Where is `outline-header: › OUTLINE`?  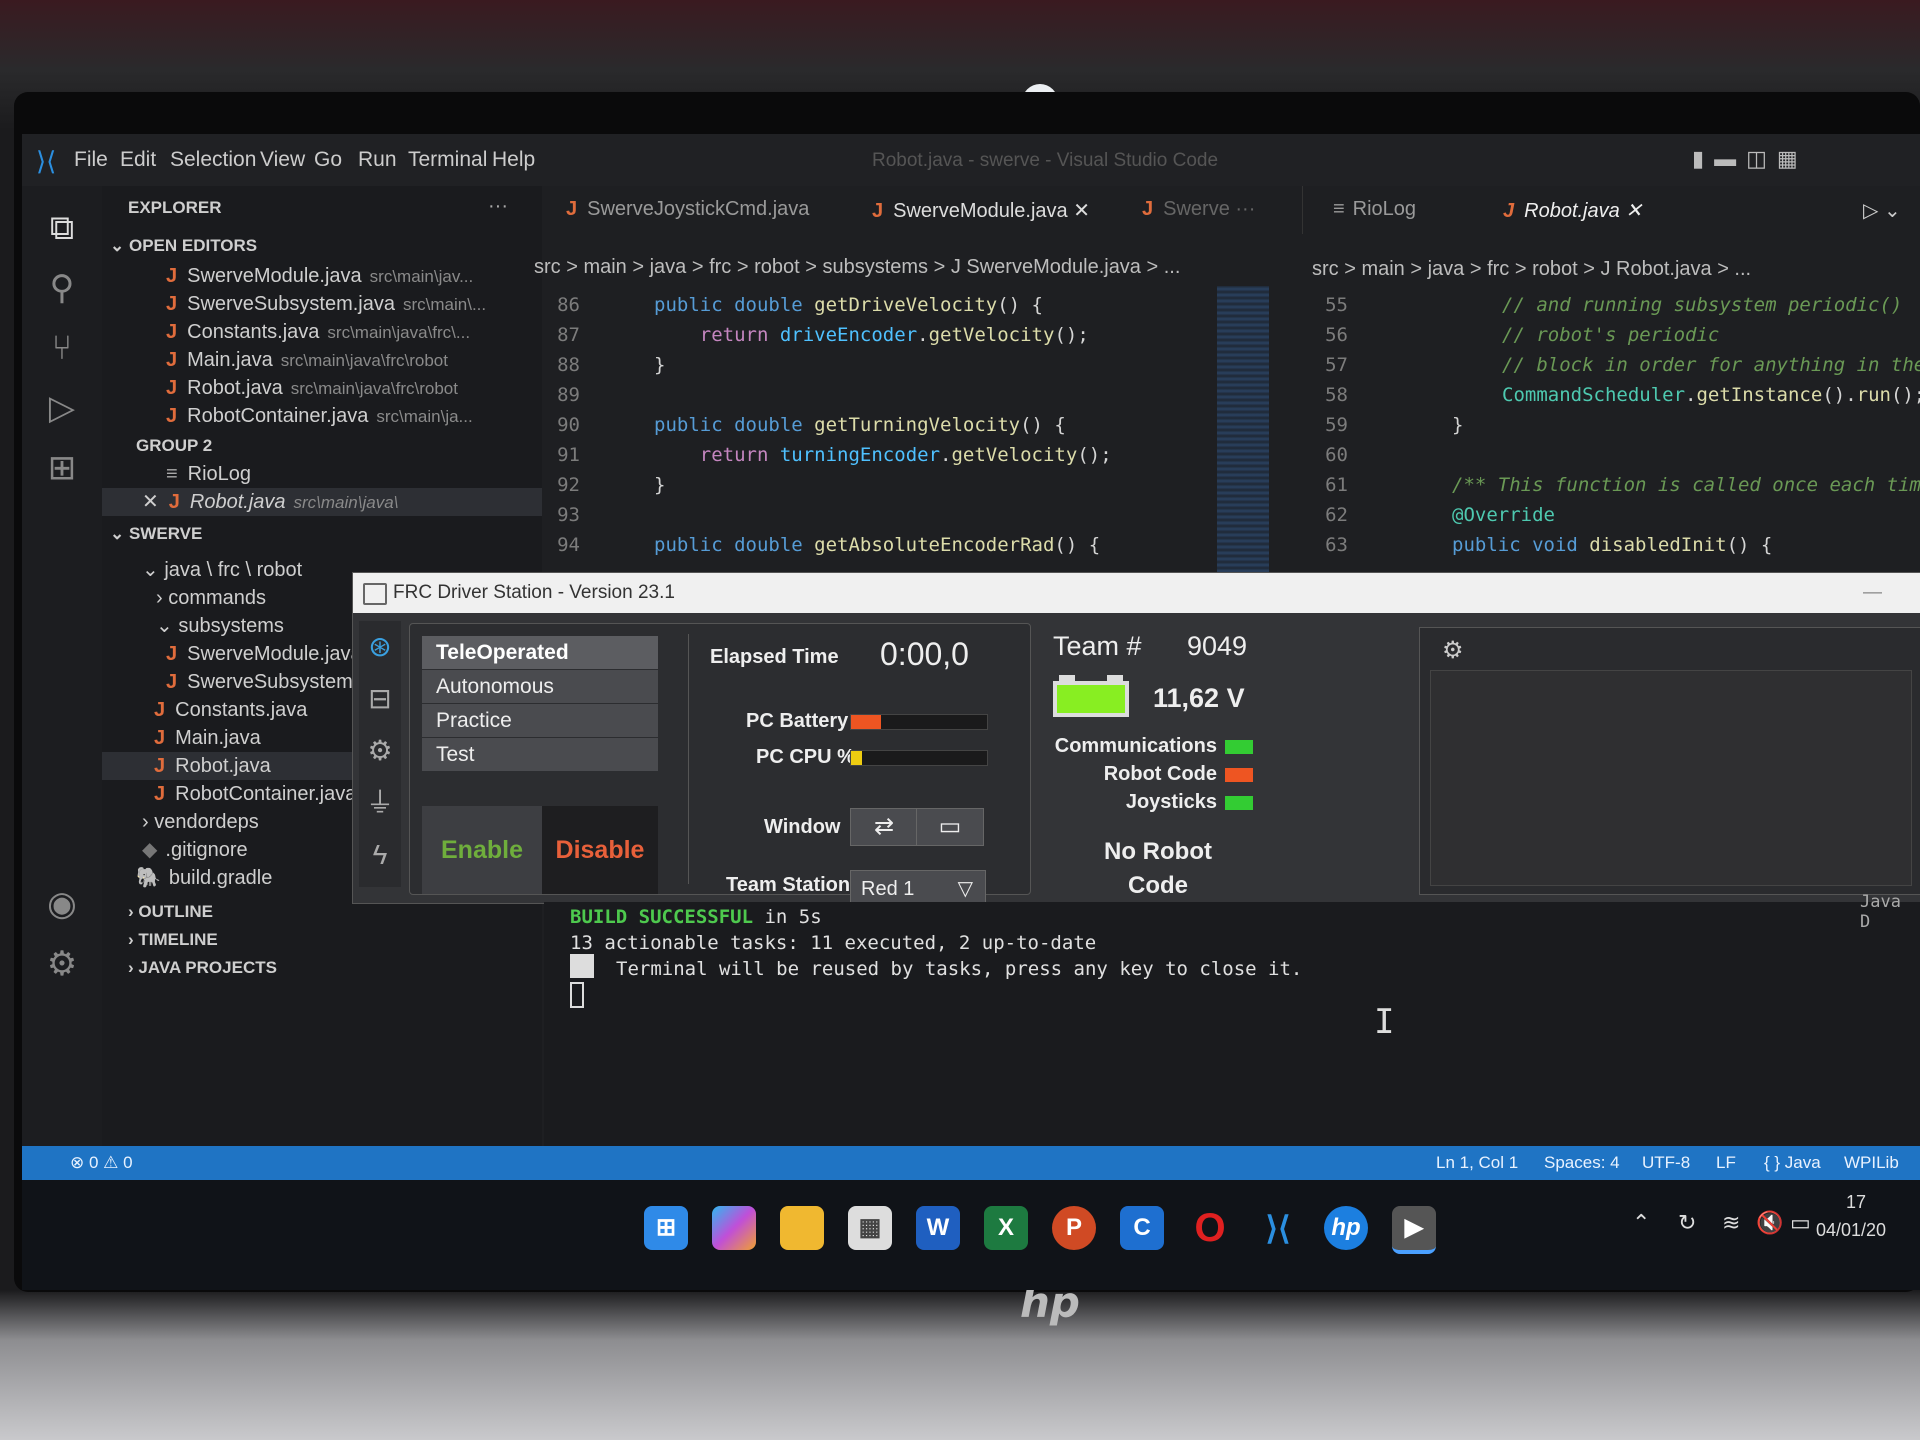 outline-header: › OUTLINE is located at coordinates (170, 912).